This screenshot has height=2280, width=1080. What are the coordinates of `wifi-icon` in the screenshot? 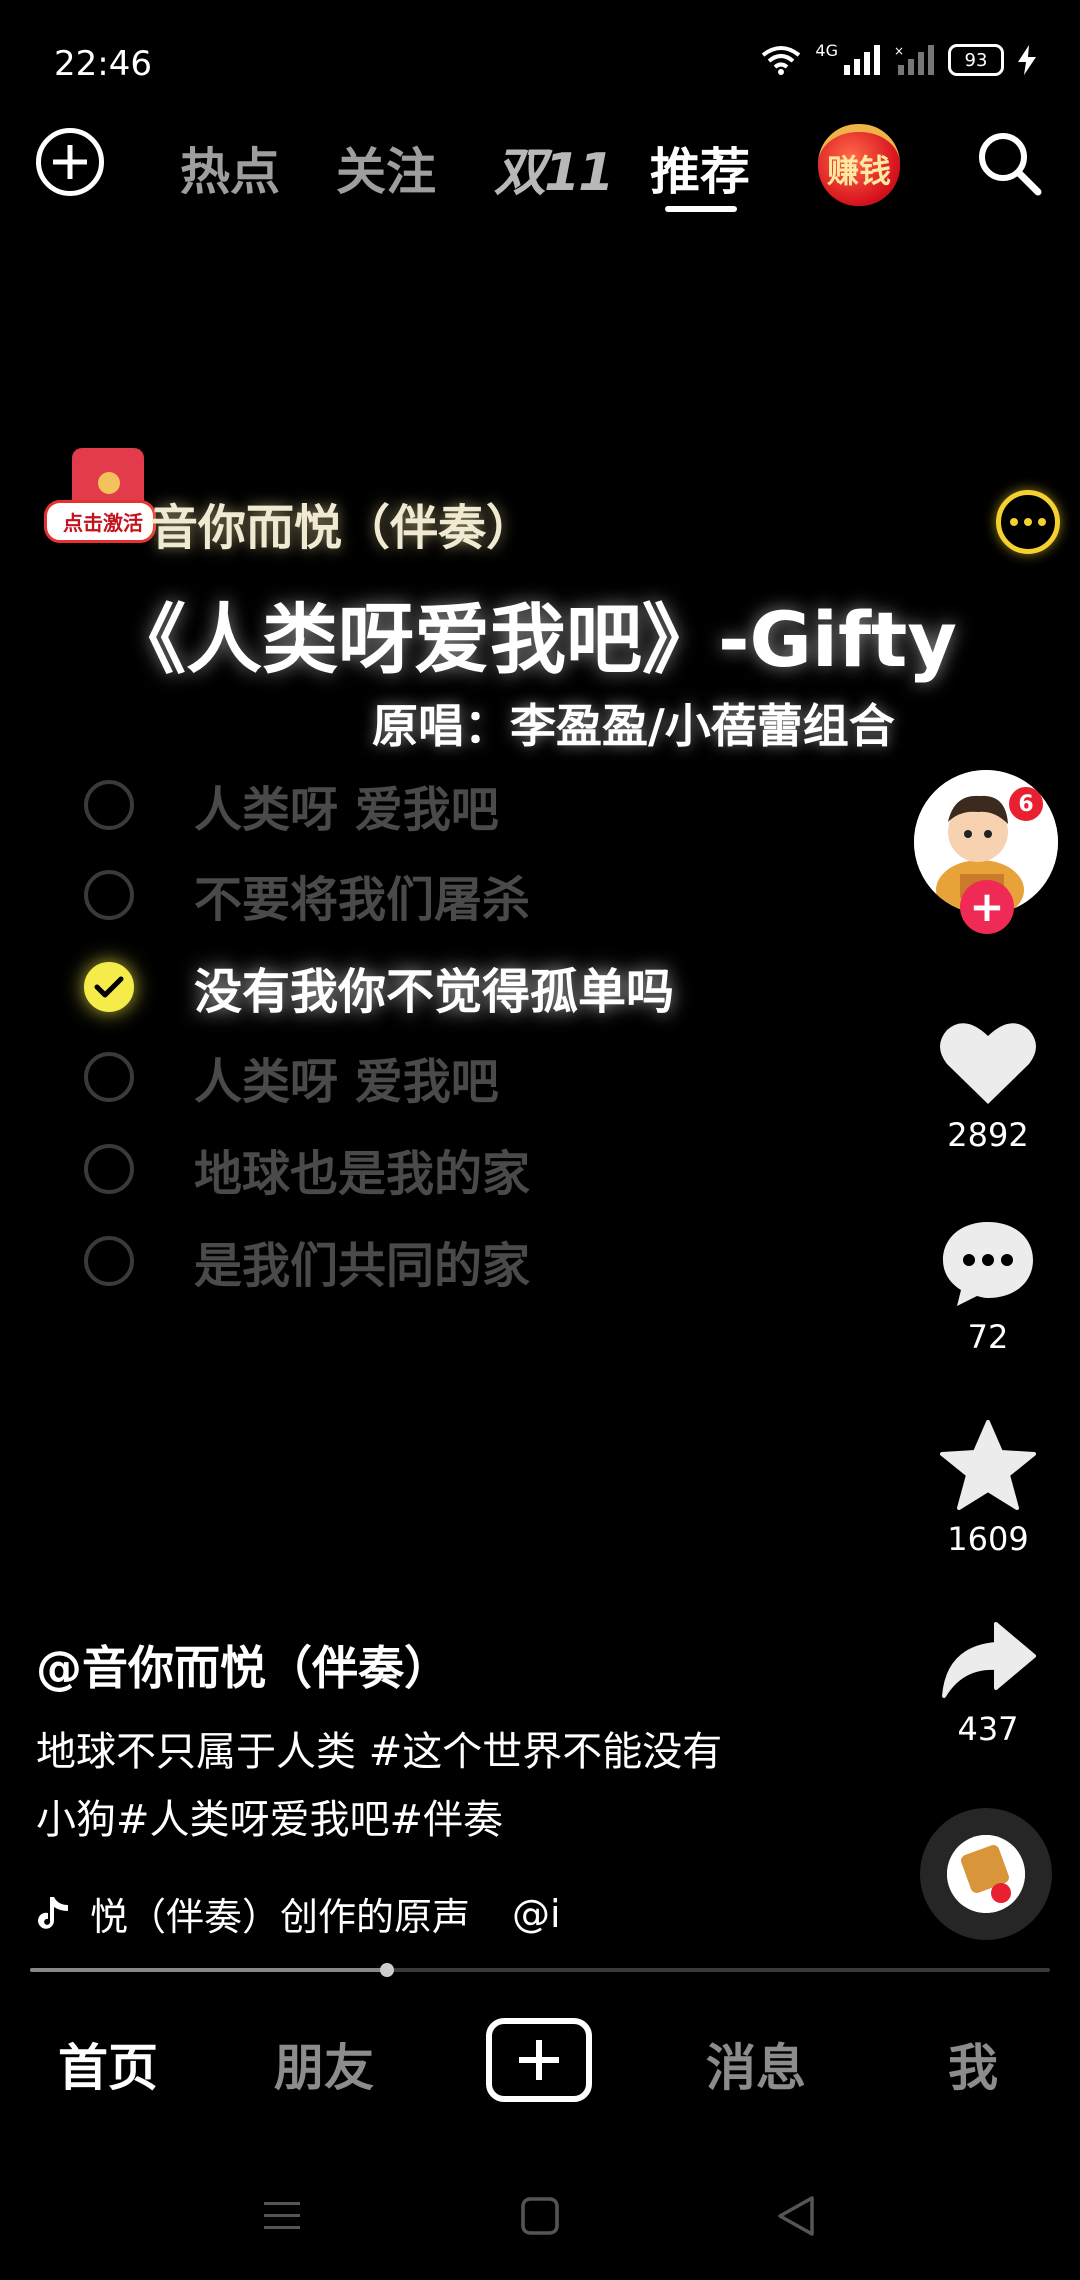 It's located at (781, 60).